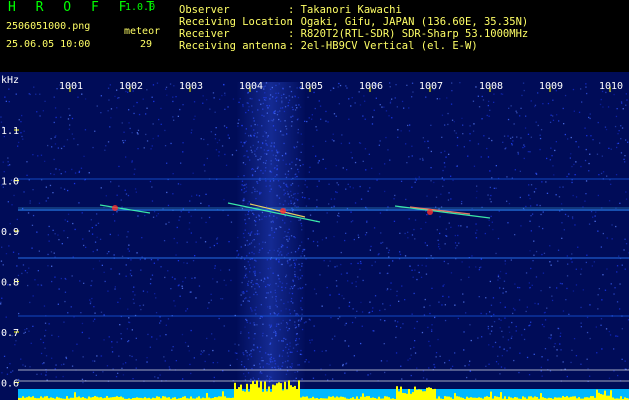 The height and width of the screenshot is (400, 629). I want to click on antenna-value: : 2el-HB9CV Vertical (el. E-W), so click(383, 46).